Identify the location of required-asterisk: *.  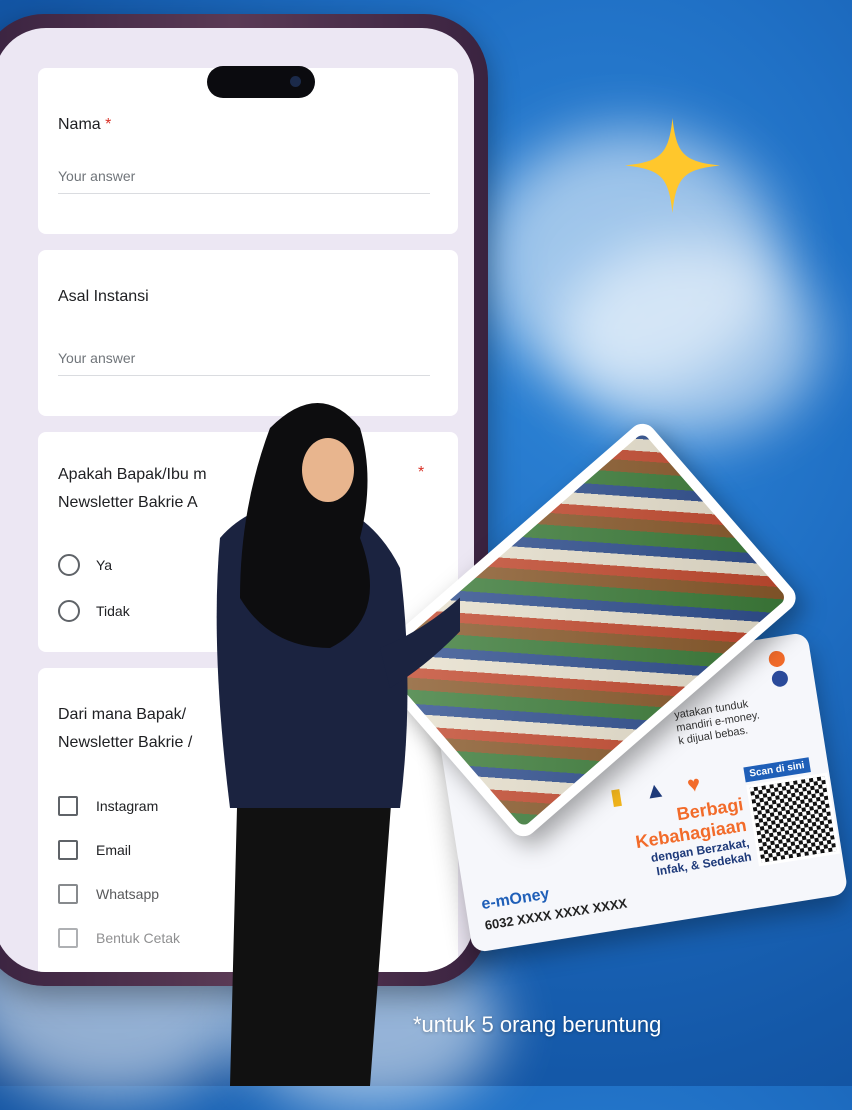
(108, 124).